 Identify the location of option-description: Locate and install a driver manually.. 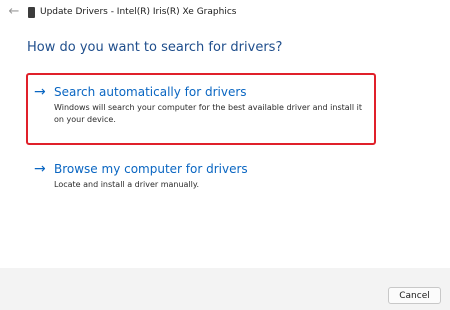
(127, 184).